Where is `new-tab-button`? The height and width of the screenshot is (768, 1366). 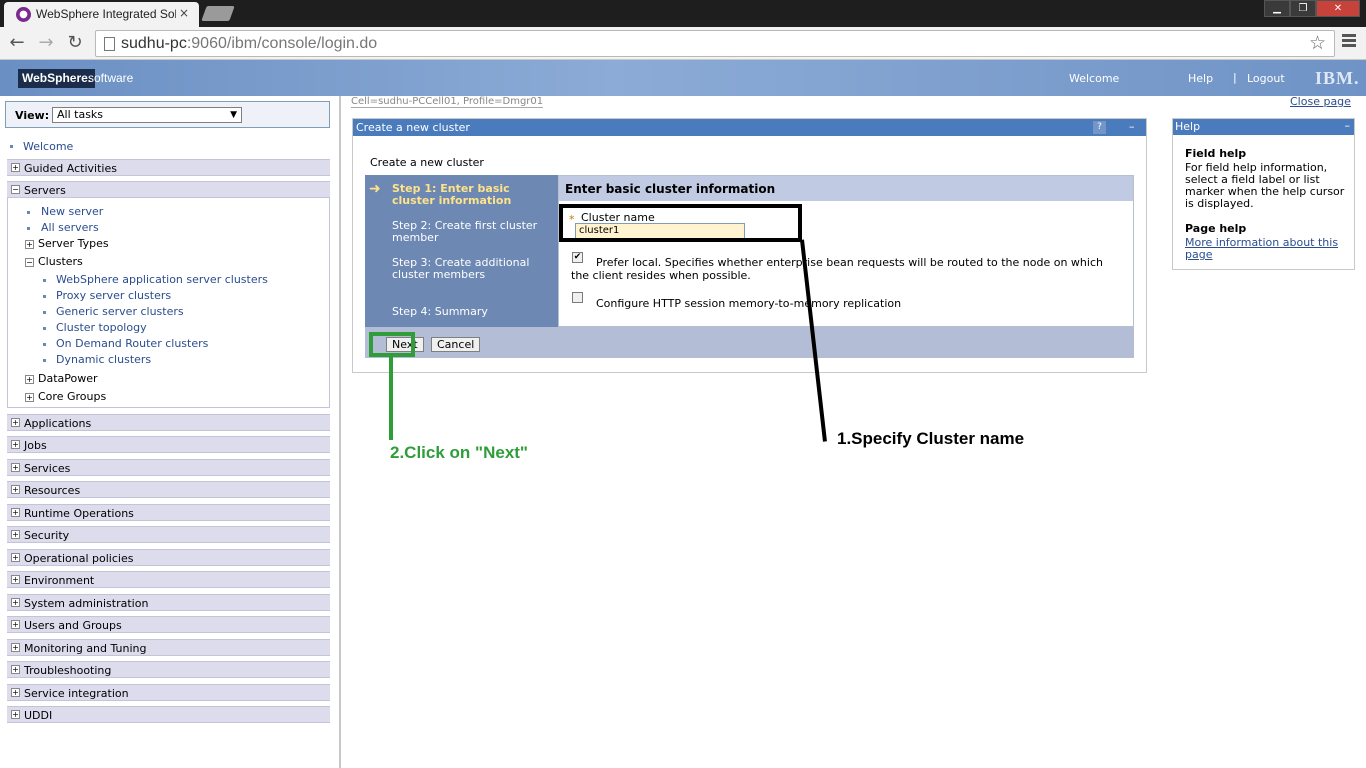 new-tab-button is located at coordinates (218, 13).